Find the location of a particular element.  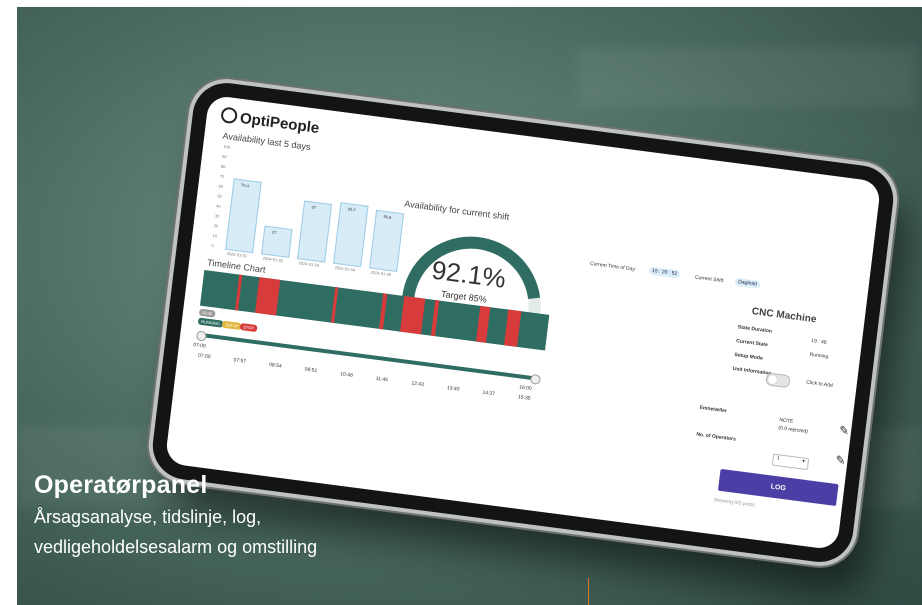

caption-line-1: Årsagsanalyse, tidslinje, log, is located at coordinates (148, 517).